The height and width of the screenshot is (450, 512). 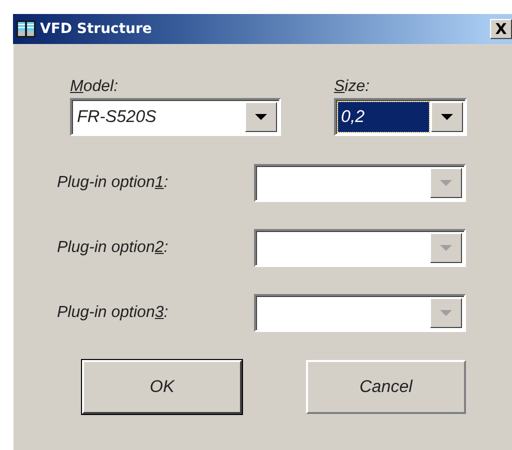 I want to click on dropdown-value: 0,2, so click(x=383, y=117).